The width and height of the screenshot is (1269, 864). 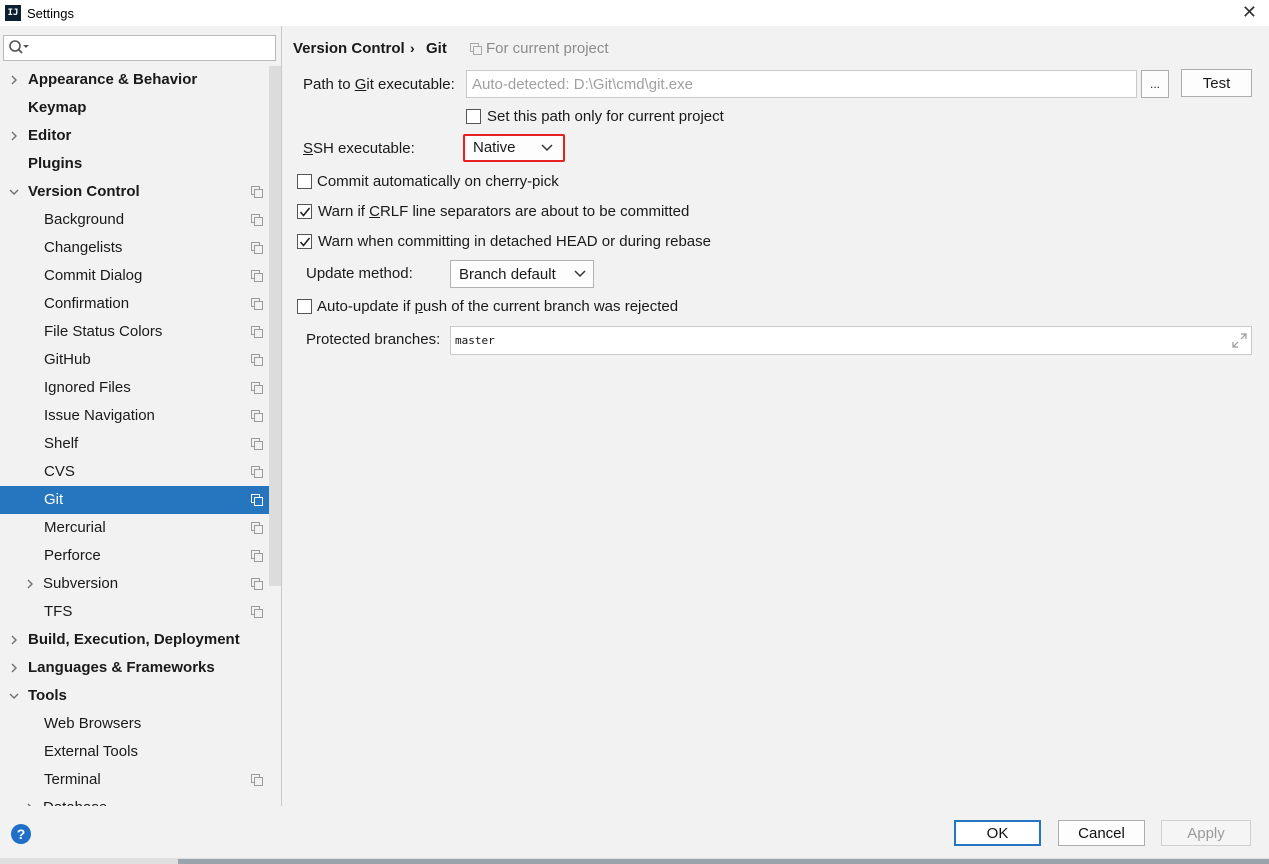 I want to click on tree-item-label: Shelf, so click(x=61, y=443).